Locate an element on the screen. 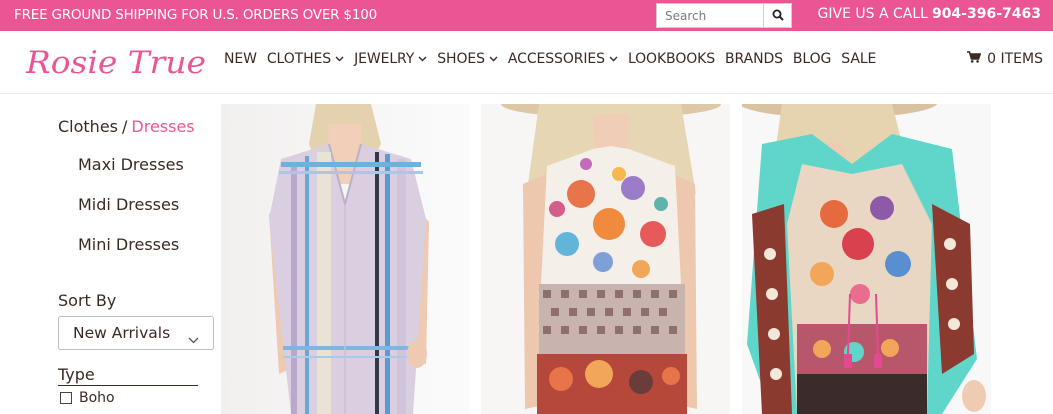 This screenshot has width=1053, height=414. checkbox is located at coordinates (66, 398).